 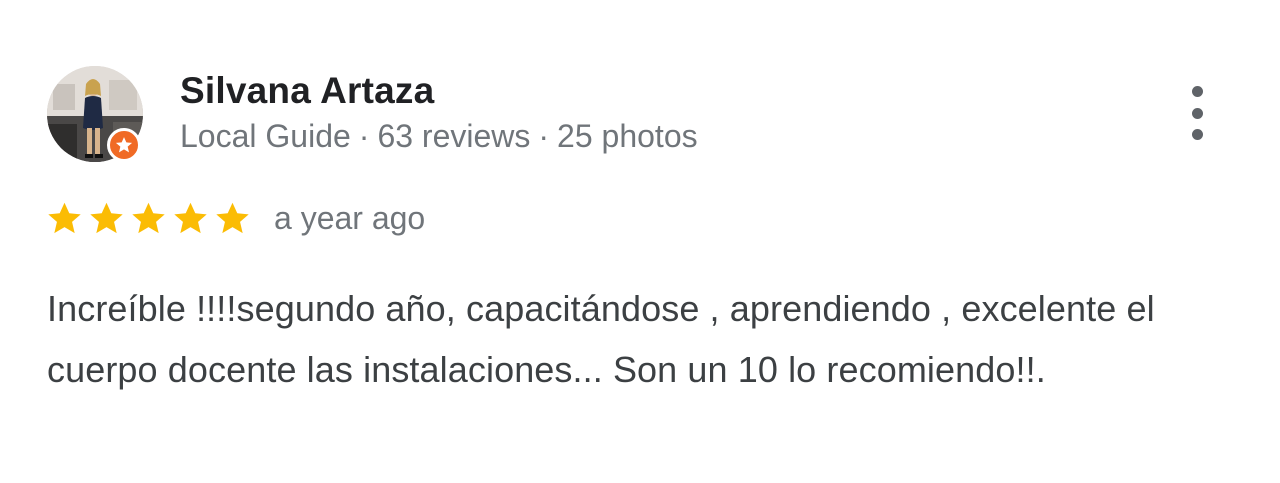 What do you see at coordinates (95, 114) in the screenshot?
I see `reviewer-avatar-wrapper` at bounding box center [95, 114].